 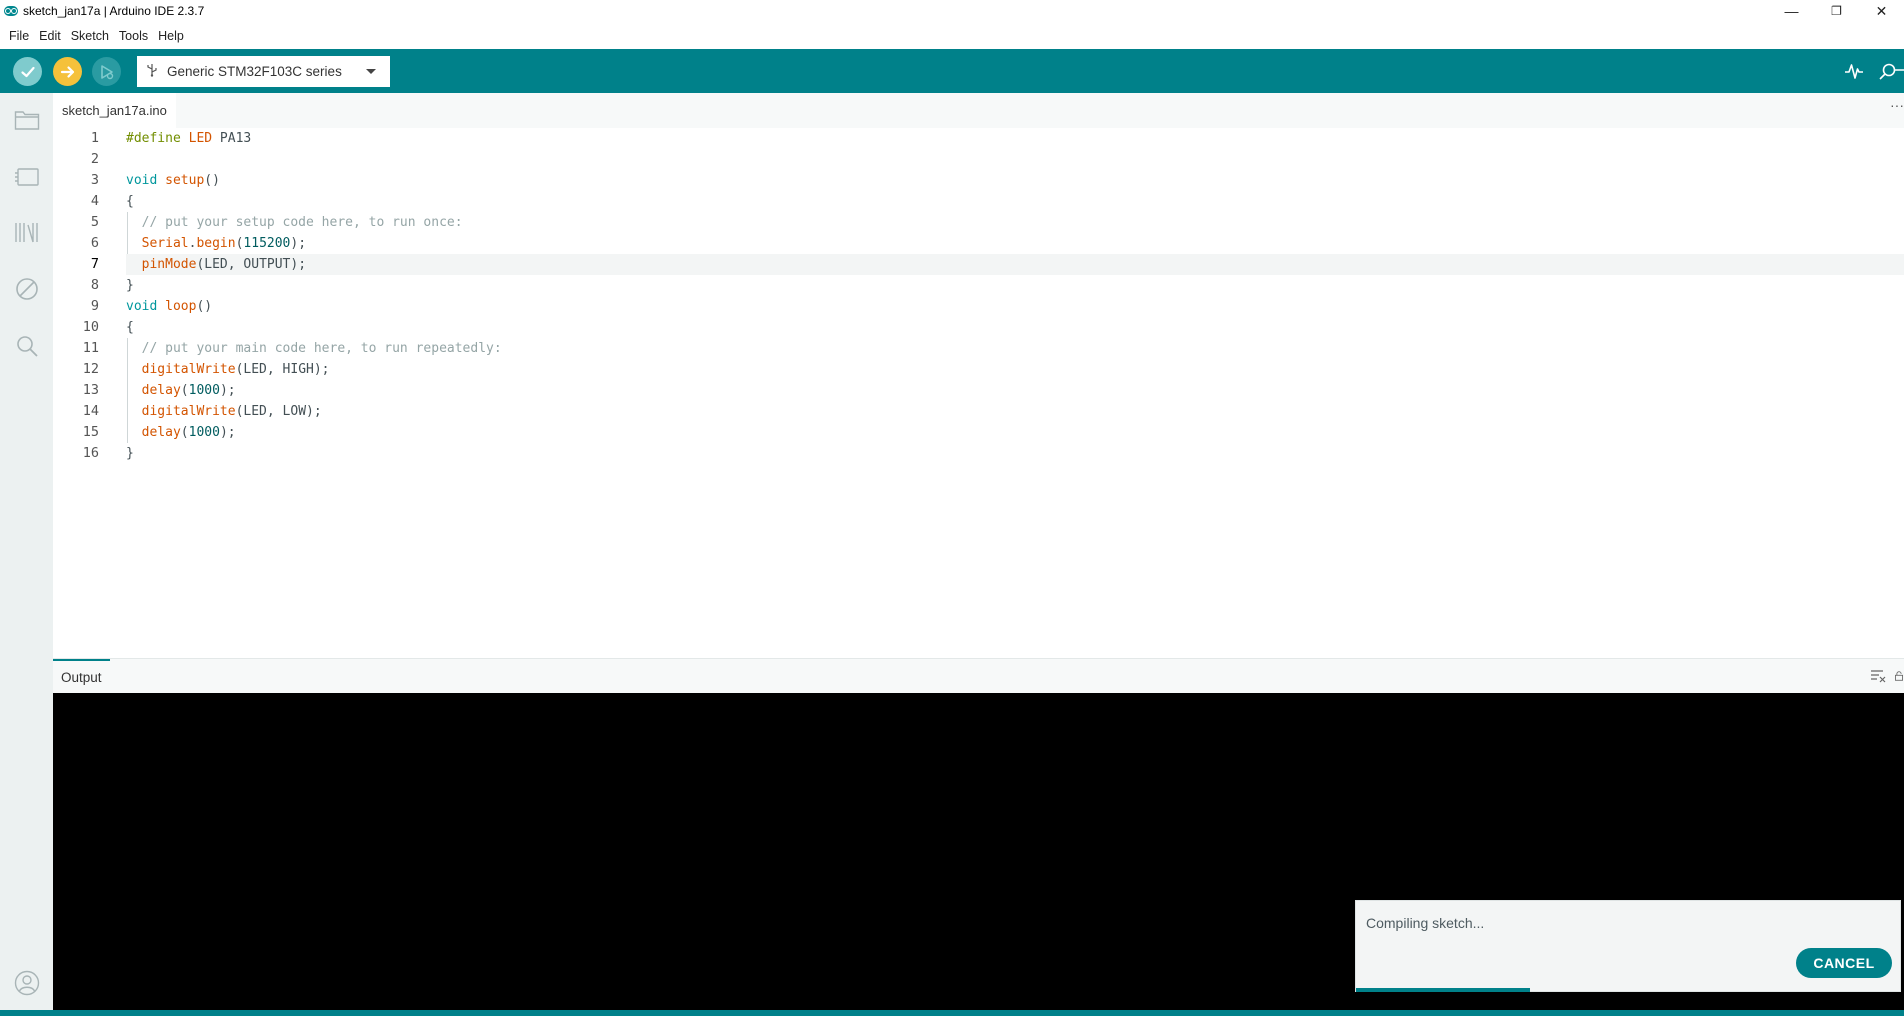 What do you see at coordinates (978, 110) in the screenshot?
I see `editor-tab-bar: sketch_jan17a.ino ···` at bounding box center [978, 110].